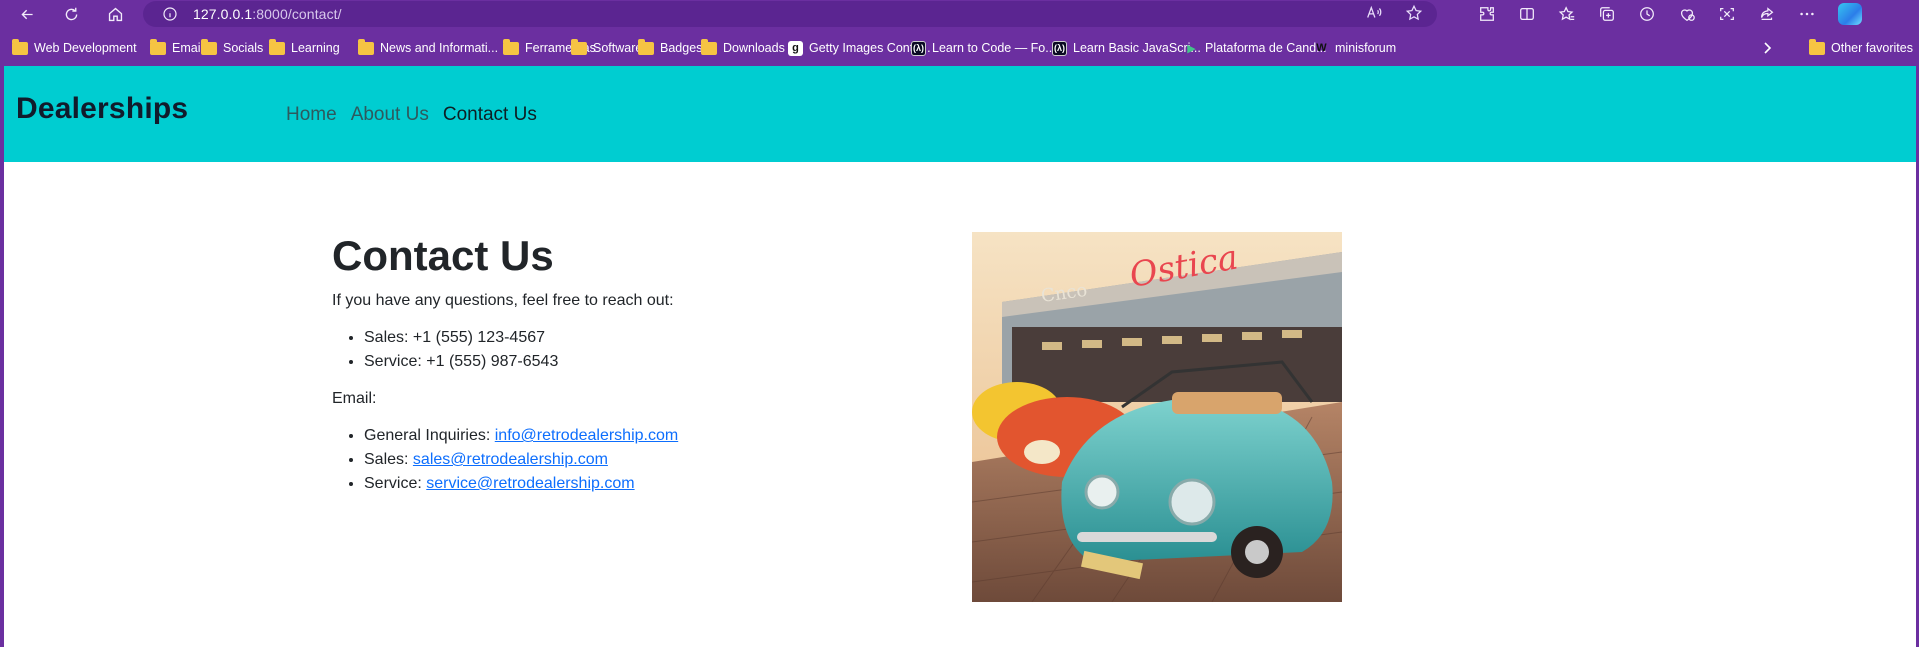  Describe the element at coordinates (1374, 13) in the screenshot. I see `read-aloud-icon` at that location.